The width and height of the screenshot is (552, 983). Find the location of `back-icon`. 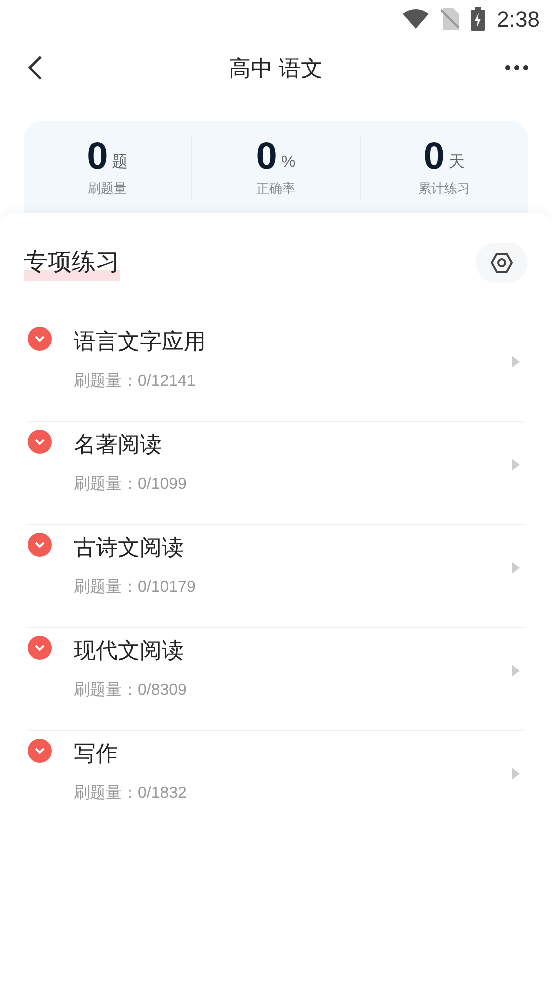

back-icon is located at coordinates (35, 68).